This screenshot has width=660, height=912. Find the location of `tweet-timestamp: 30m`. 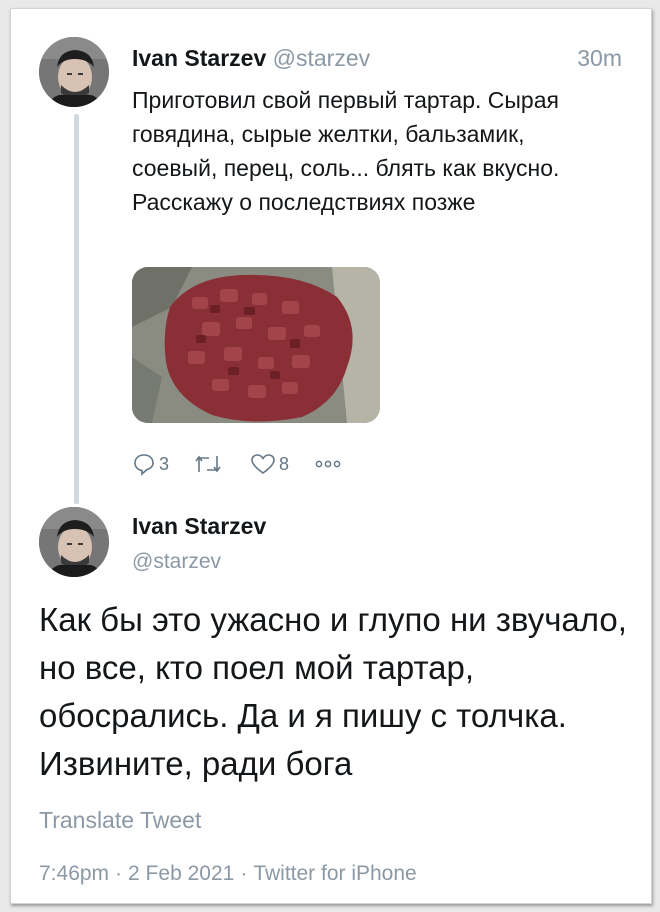

tweet-timestamp: 30m is located at coordinates (599, 58).